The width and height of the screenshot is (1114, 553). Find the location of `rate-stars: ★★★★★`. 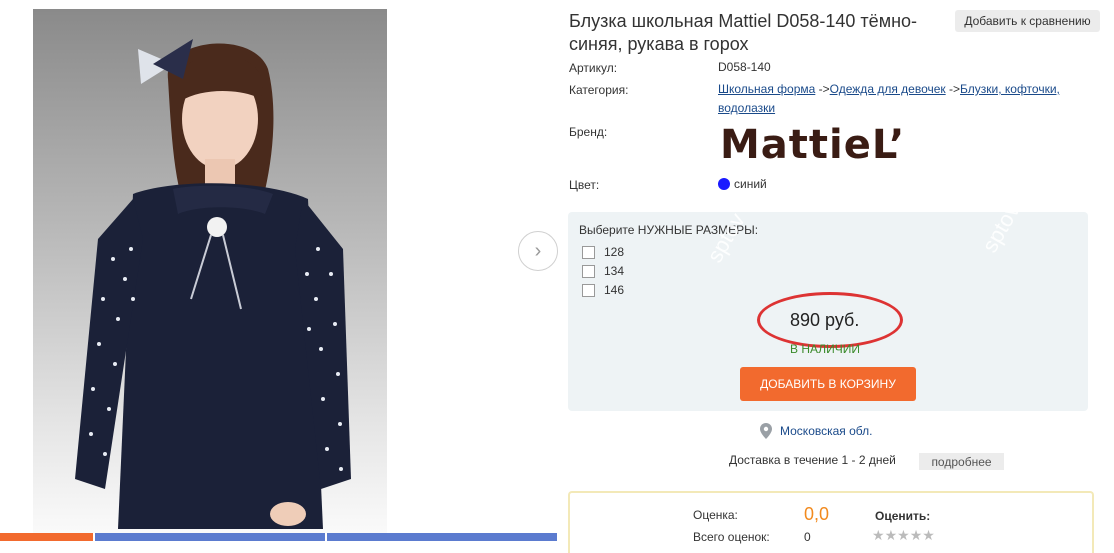

rate-stars: ★★★★★ is located at coordinates (903, 535).